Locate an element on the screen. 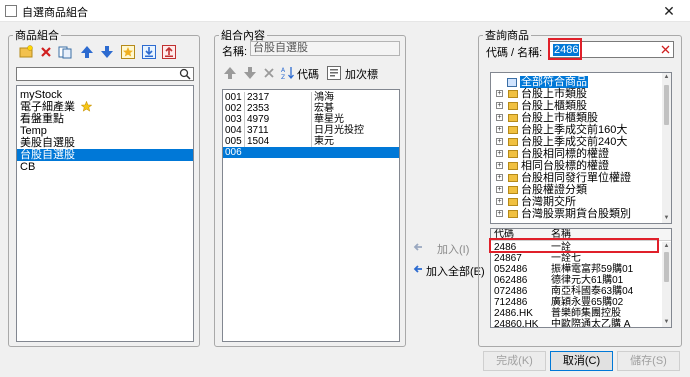 The image size is (690, 377). portfolio-item: 美股自選股 is located at coordinates (105, 143).